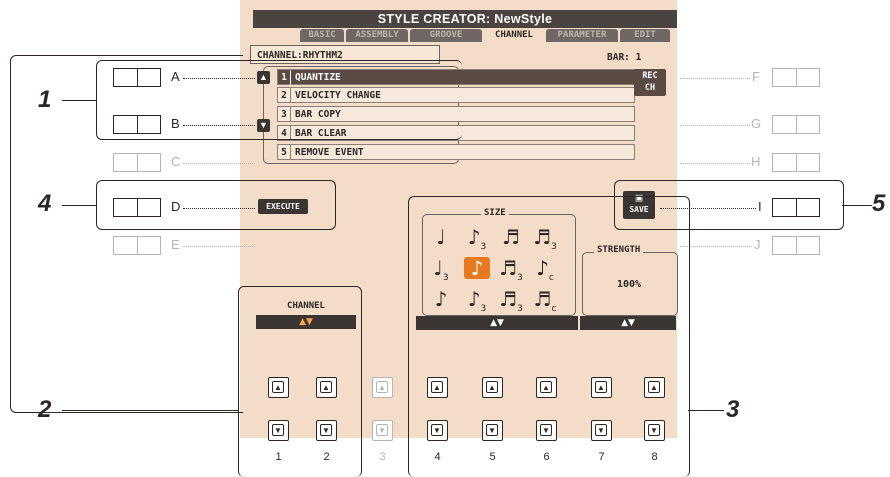 Image resolution: width=890 pixels, height=477 pixels. What do you see at coordinates (879, 203) in the screenshot?
I see `callout-5: 5` at bounding box center [879, 203].